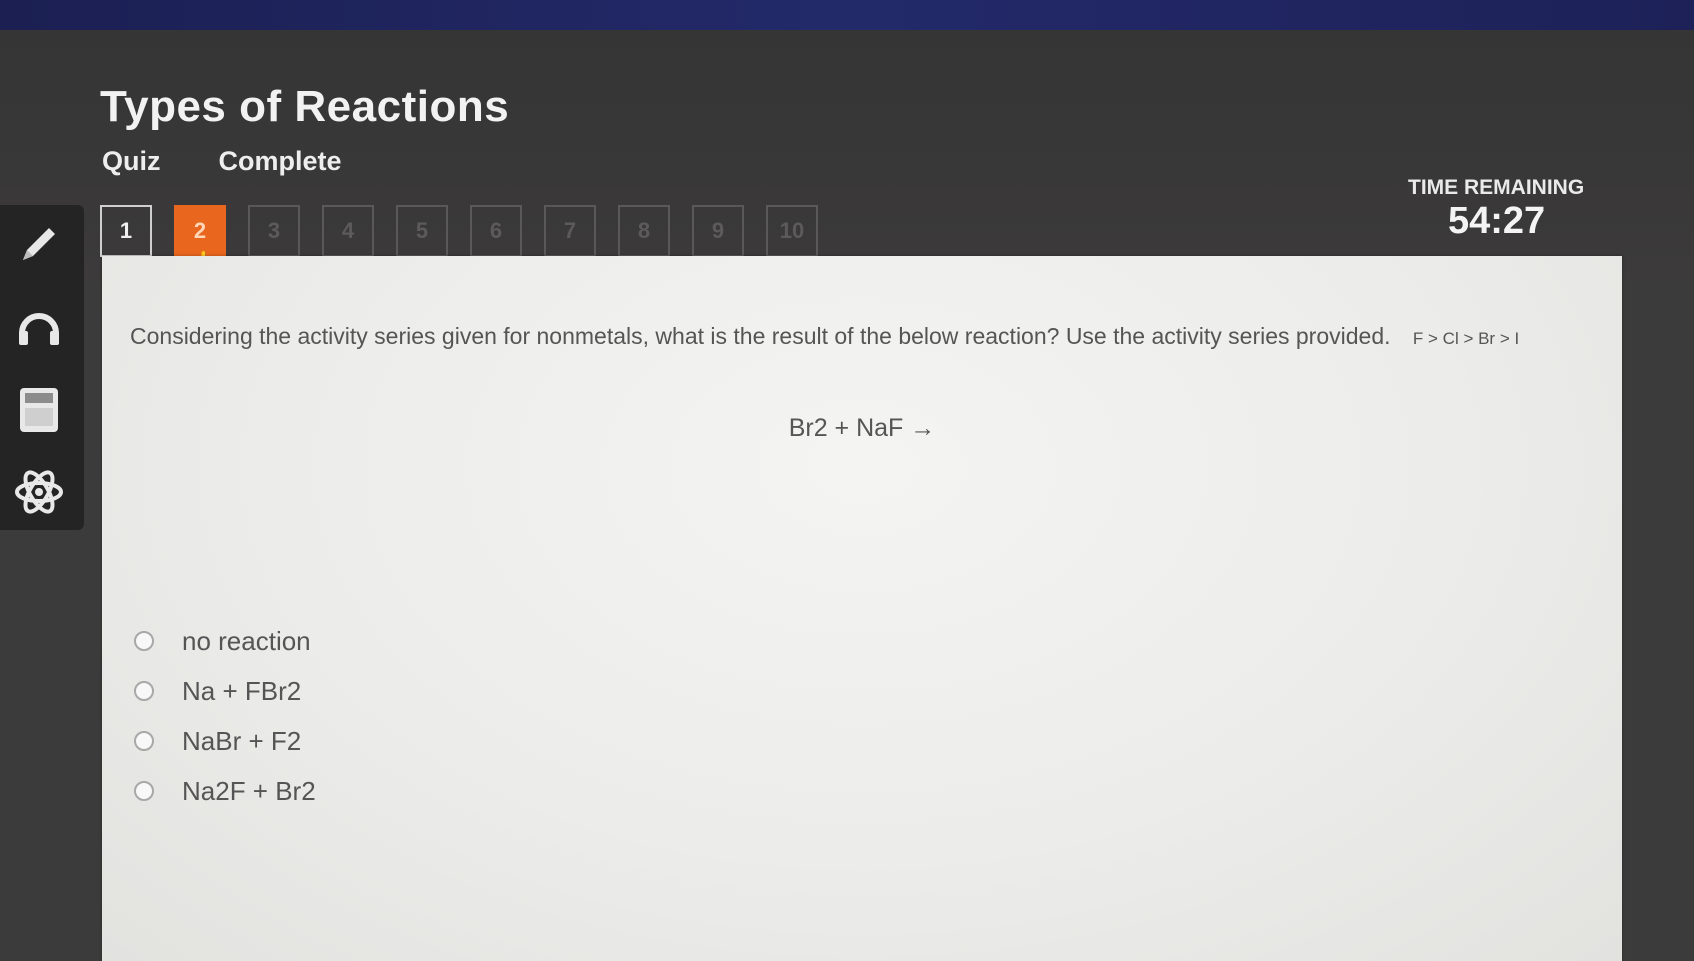 The image size is (1694, 961). I want to click on quiz-subtitle: Quiz Complete, so click(222, 161).